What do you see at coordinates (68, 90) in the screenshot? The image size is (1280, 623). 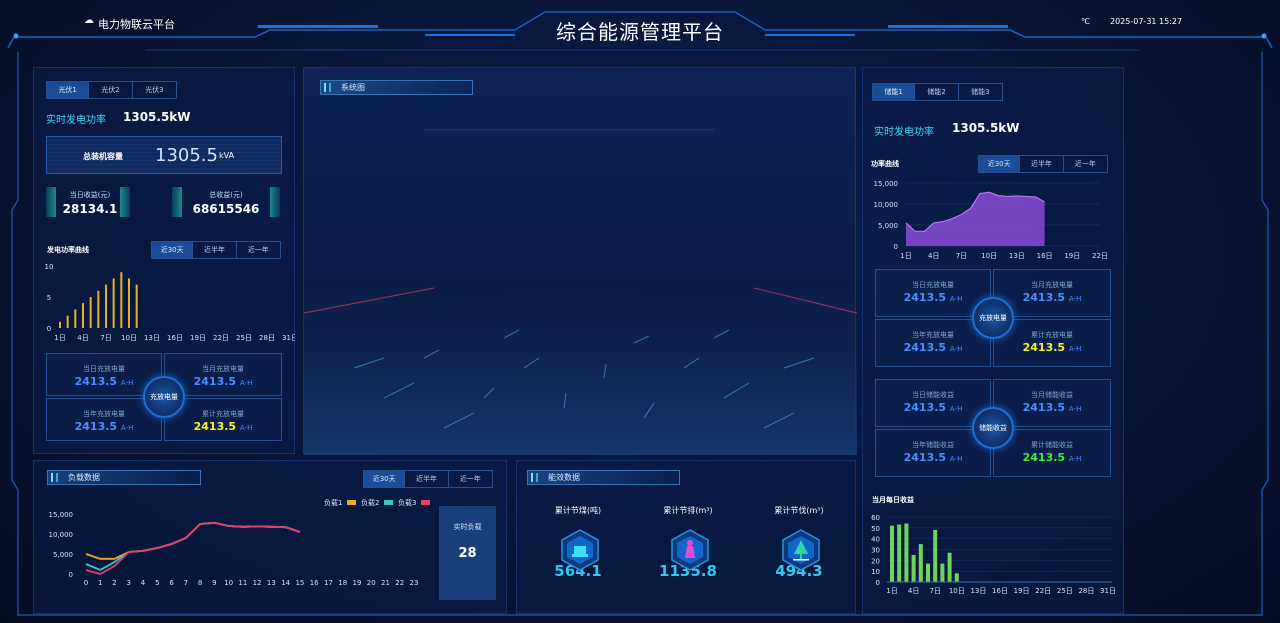 I see `tab-pv1: 光伏1` at bounding box center [68, 90].